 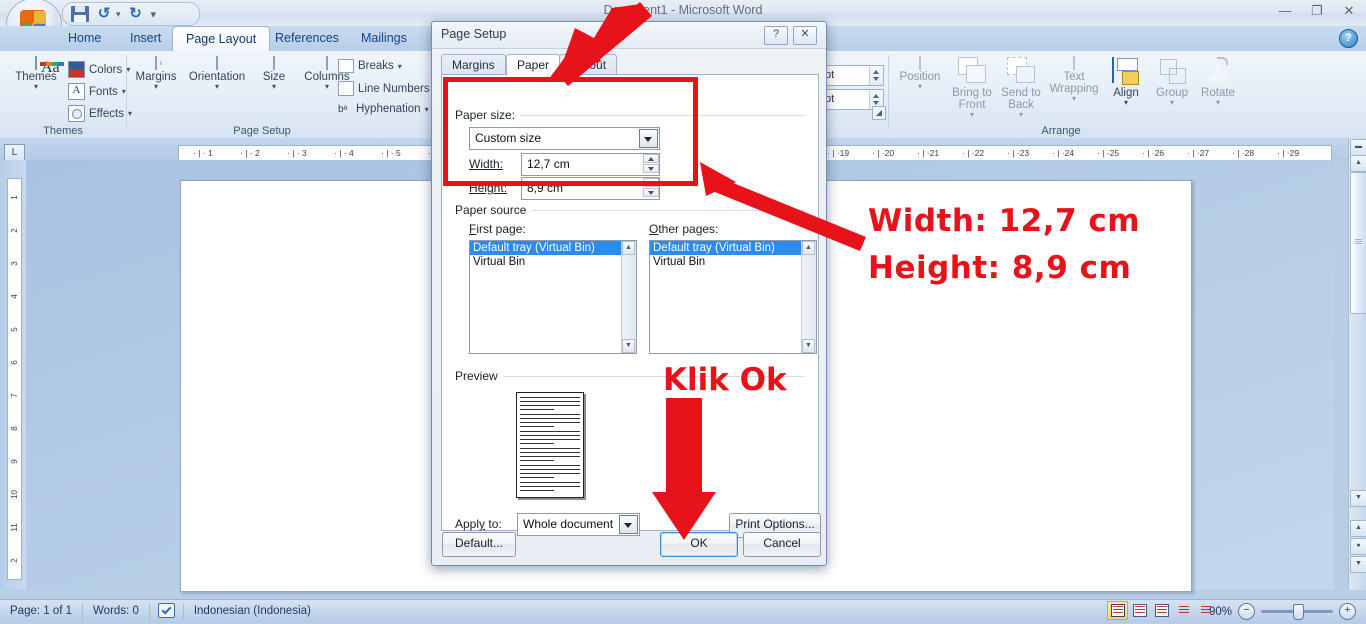 What do you see at coordinates (145, 38) in the screenshot?
I see `tab-insert: Insert` at bounding box center [145, 38].